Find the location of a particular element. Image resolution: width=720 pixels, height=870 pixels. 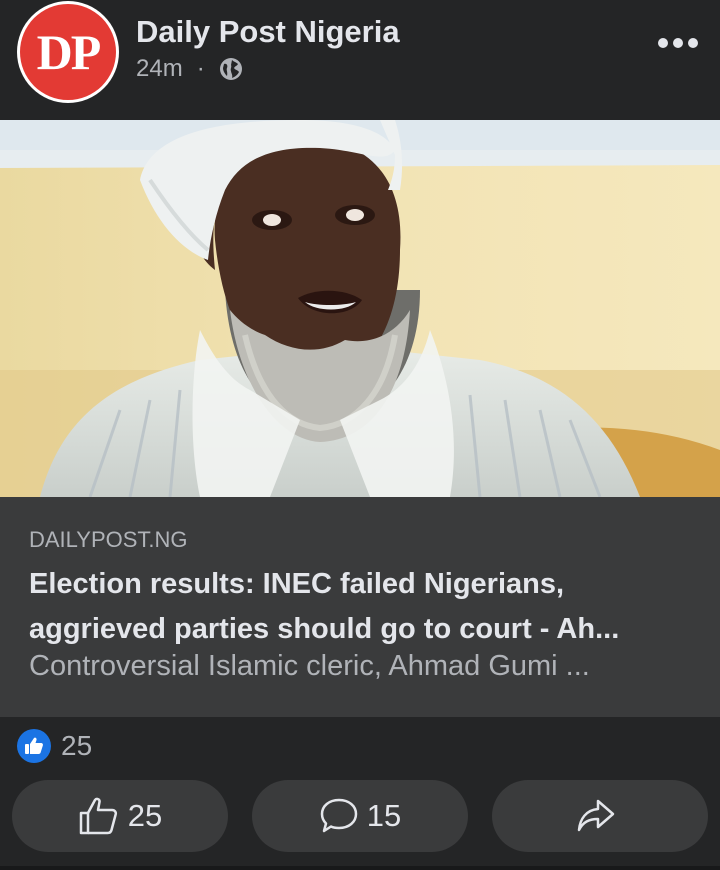

more-options-button is located at coordinates (678, 43).